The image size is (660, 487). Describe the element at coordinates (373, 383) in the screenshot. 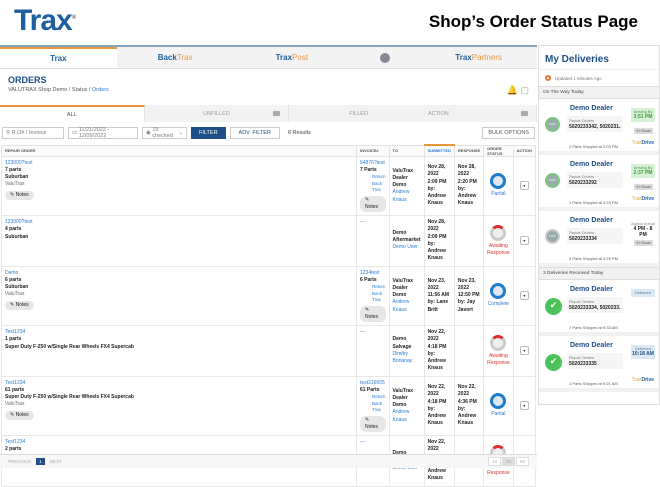

I see `invoice-link: test316605` at that location.